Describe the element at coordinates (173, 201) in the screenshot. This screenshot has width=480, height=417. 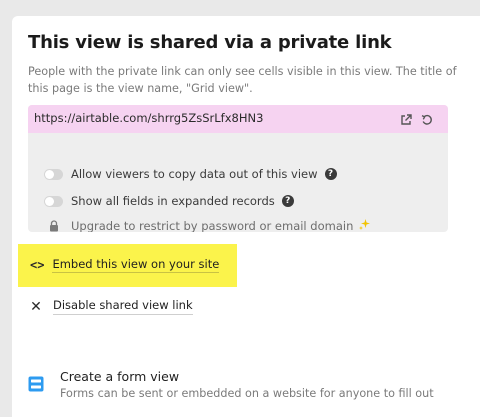
I see `show-all-fields-label: Show all fields in expanded records` at that location.